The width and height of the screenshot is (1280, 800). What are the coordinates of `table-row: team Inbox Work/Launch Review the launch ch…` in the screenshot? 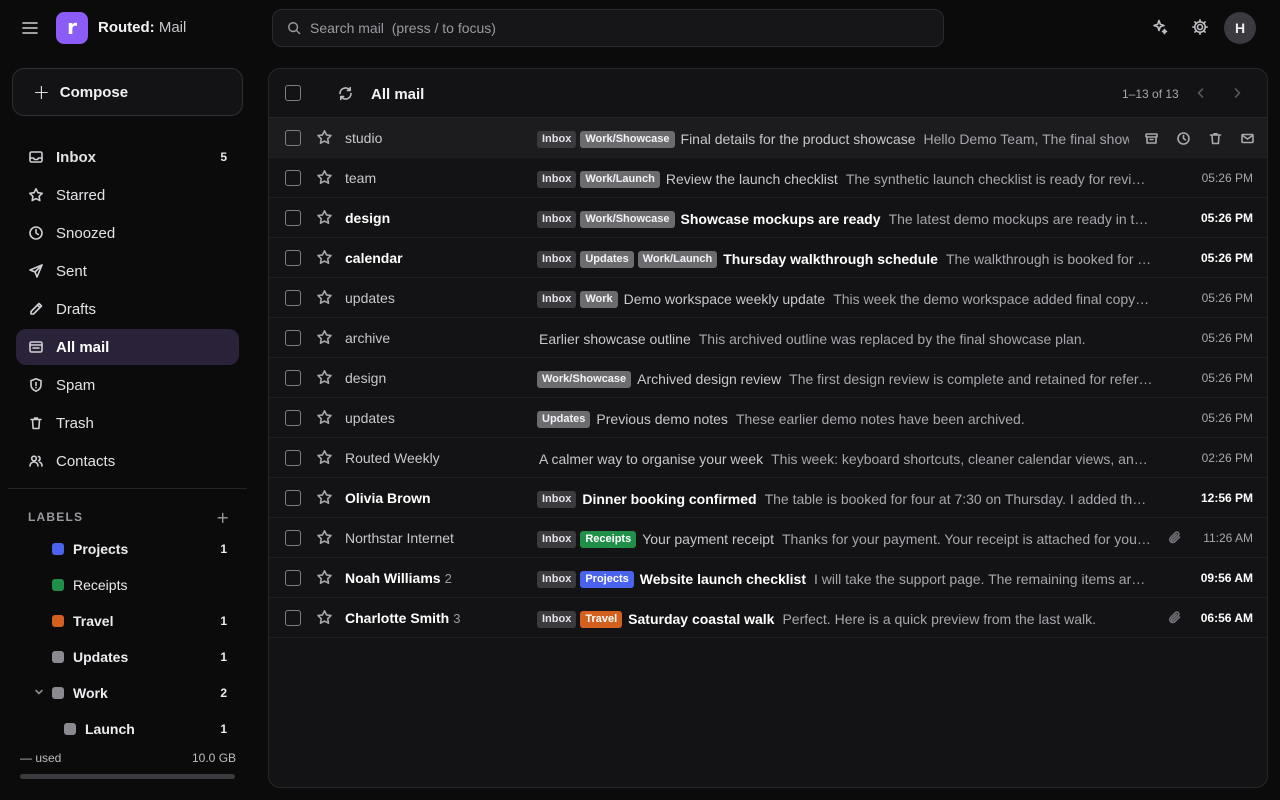 It's located at (768, 178).